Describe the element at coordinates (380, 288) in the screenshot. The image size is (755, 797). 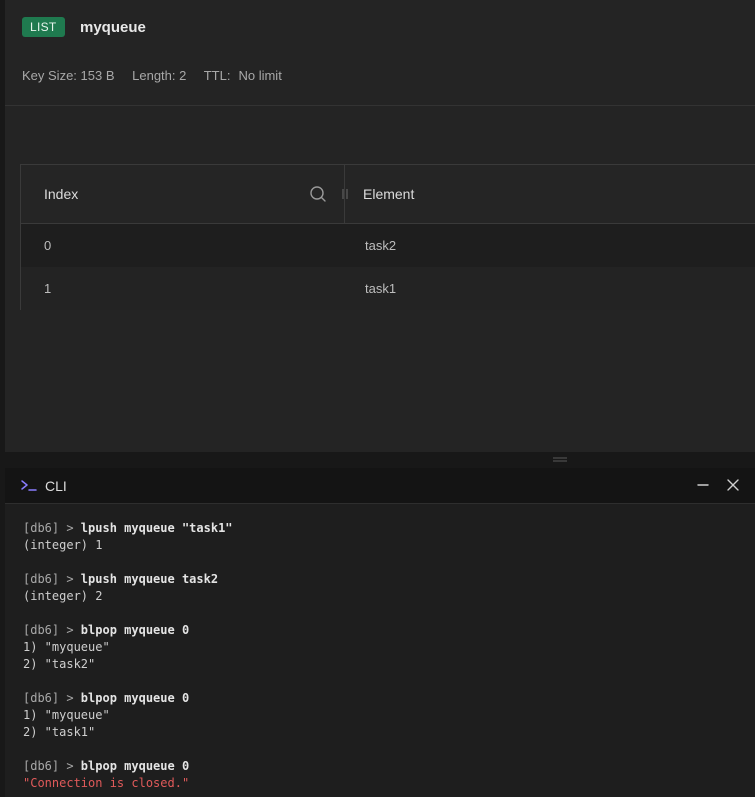
I see `row-element: task1` at that location.